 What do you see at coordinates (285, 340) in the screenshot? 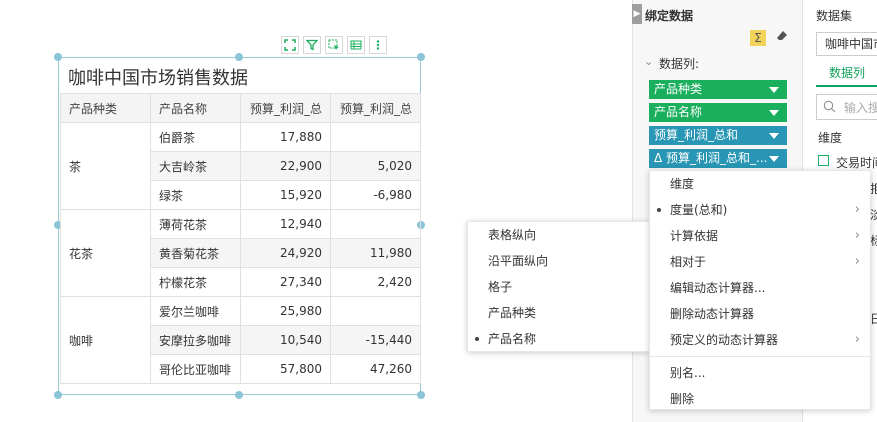
I see `value-cell: 10,540` at bounding box center [285, 340].